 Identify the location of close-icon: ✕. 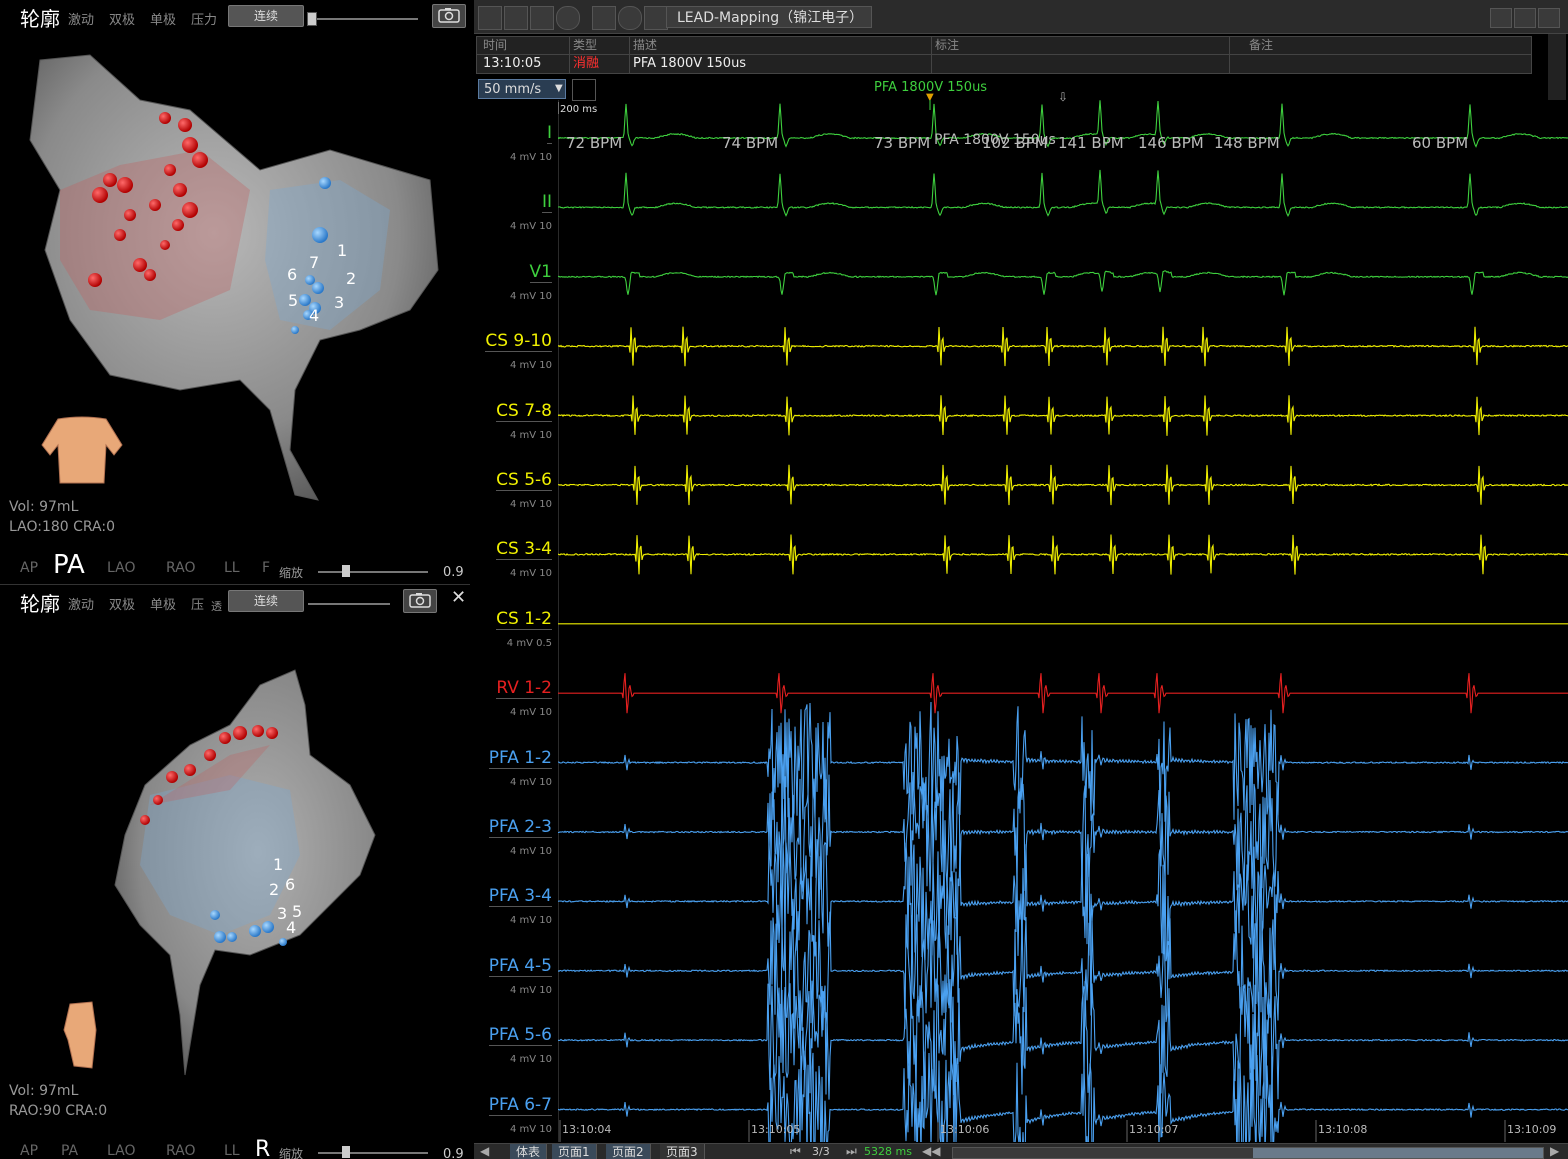
(458, 597).